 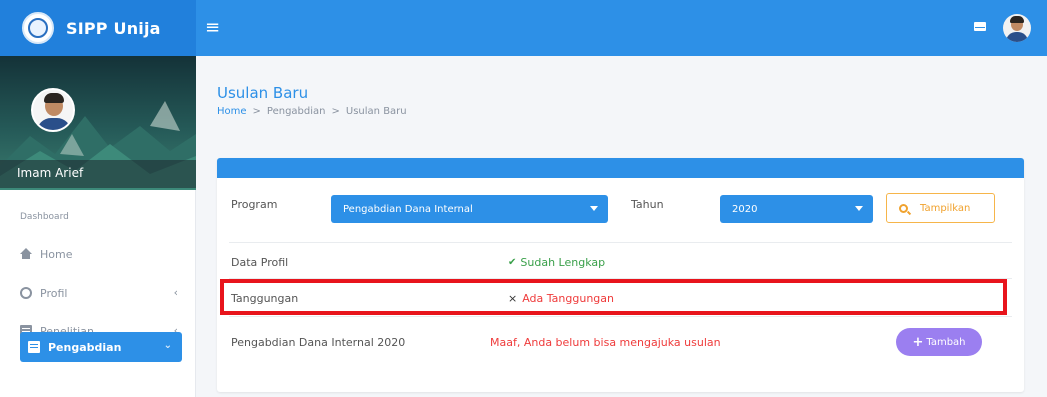 I want to click on chevron-down-icon: ⌄, so click(x=167, y=345).